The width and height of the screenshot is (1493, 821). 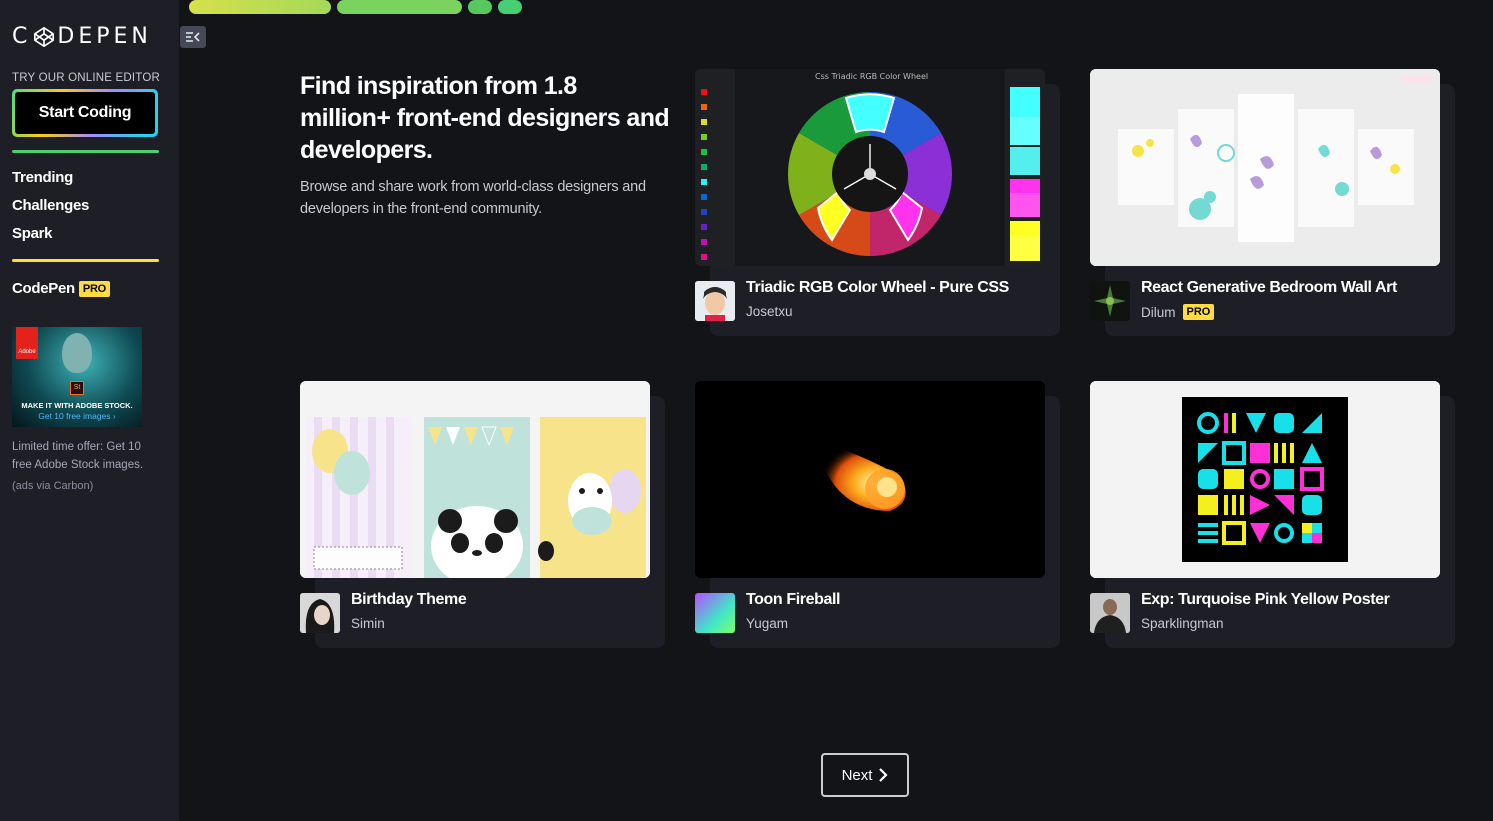 I want to click on sidebar-divider-yellow, so click(x=85, y=260).